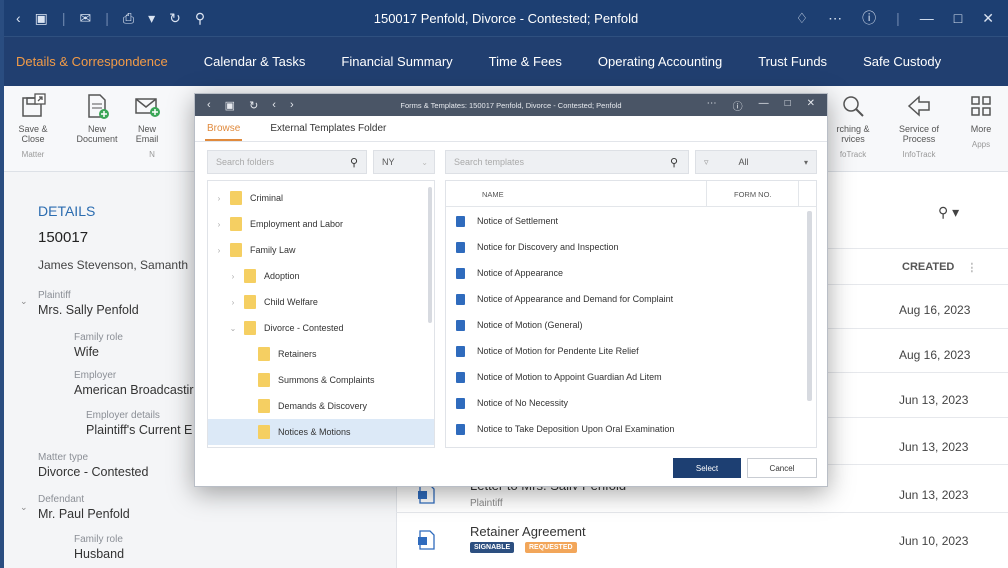 The width and height of the screenshot is (1008, 568). I want to click on column-header-name: NAME, so click(493, 194).